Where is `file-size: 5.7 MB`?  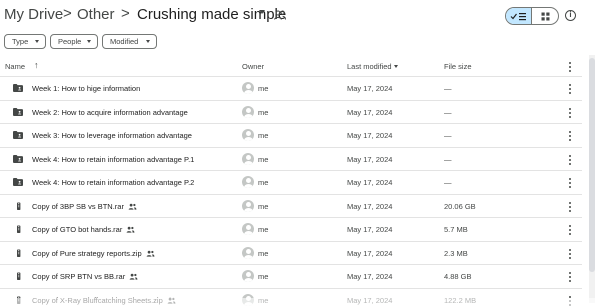
file-size: 5.7 MB is located at coordinates (456, 229).